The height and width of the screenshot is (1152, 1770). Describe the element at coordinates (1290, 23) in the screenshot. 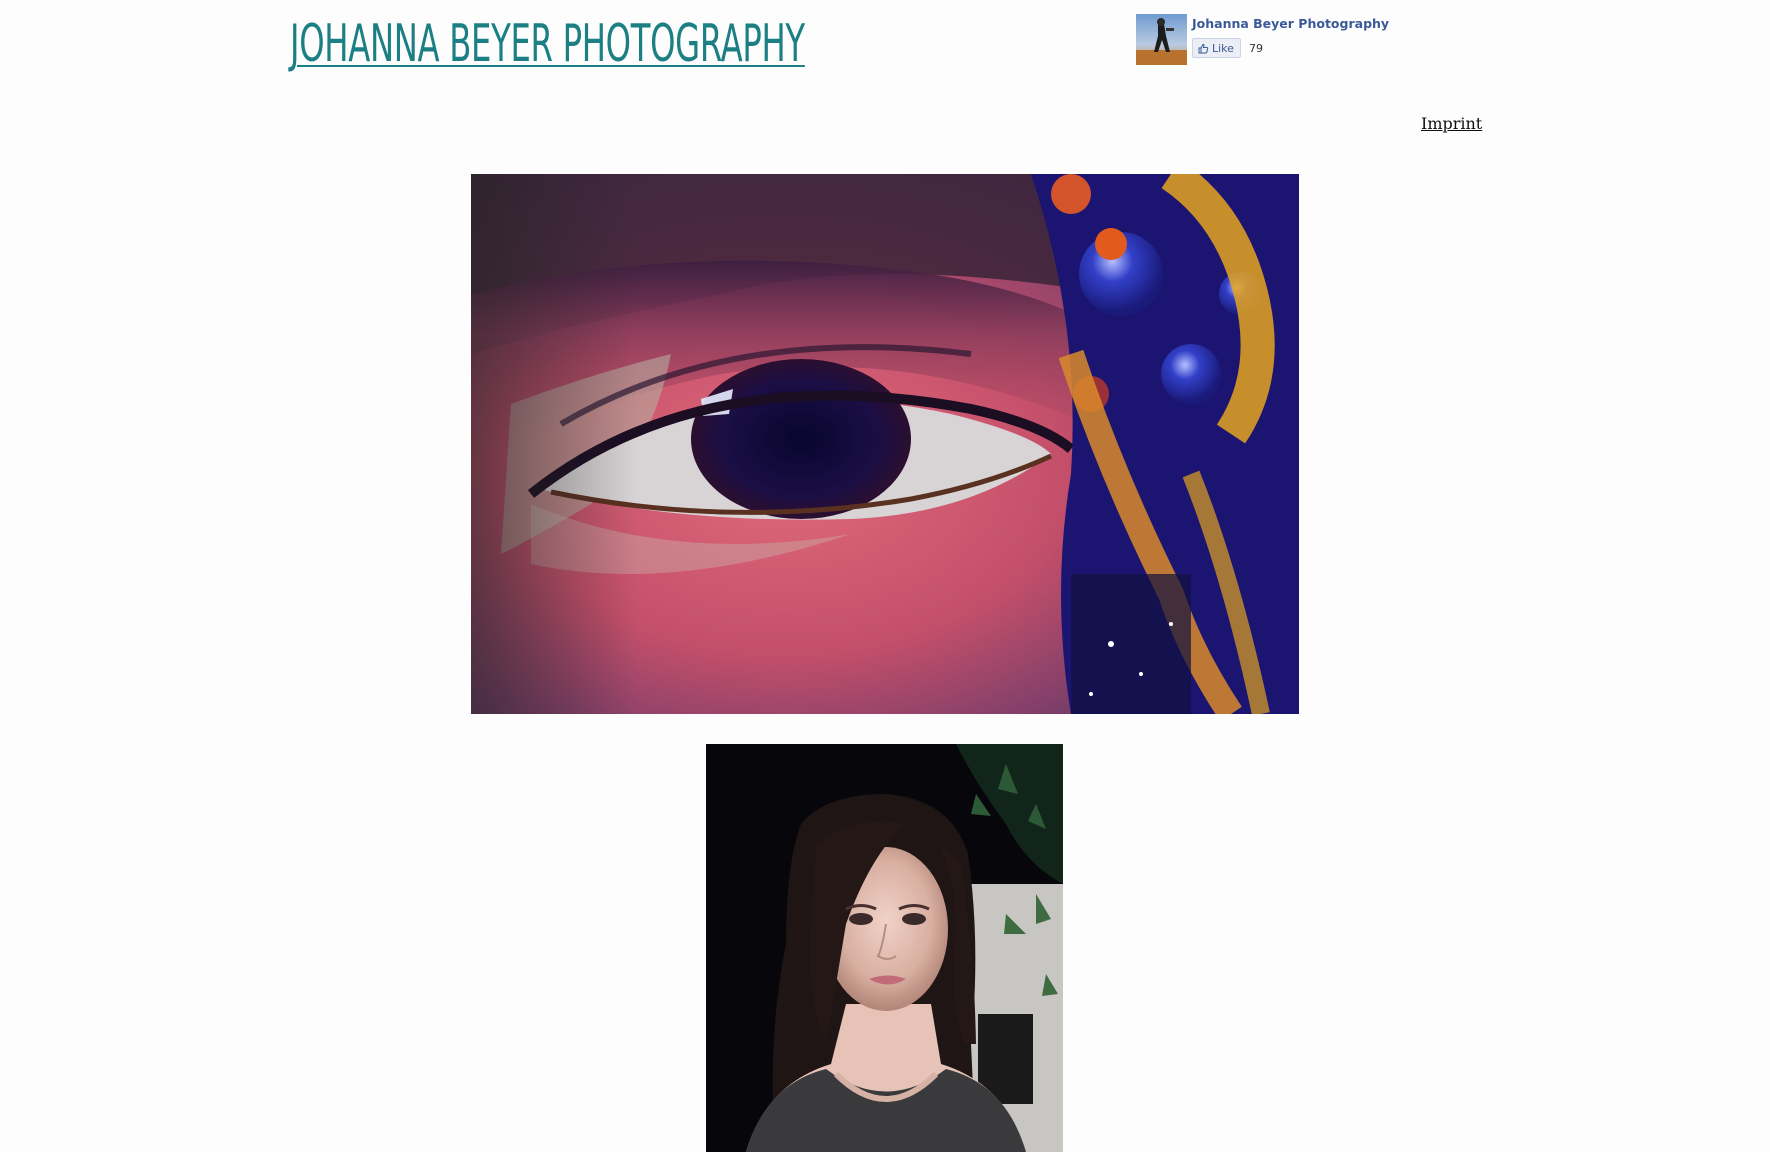

I see `facebook-page-name-link: Johanna Beyer Photography` at that location.